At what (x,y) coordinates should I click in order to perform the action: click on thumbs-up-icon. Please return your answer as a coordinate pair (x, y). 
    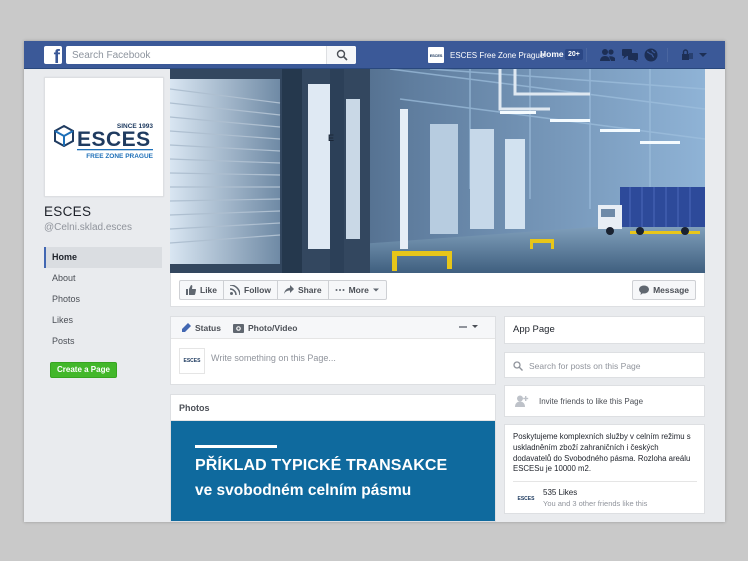
    Looking at the image, I should click on (191, 290).